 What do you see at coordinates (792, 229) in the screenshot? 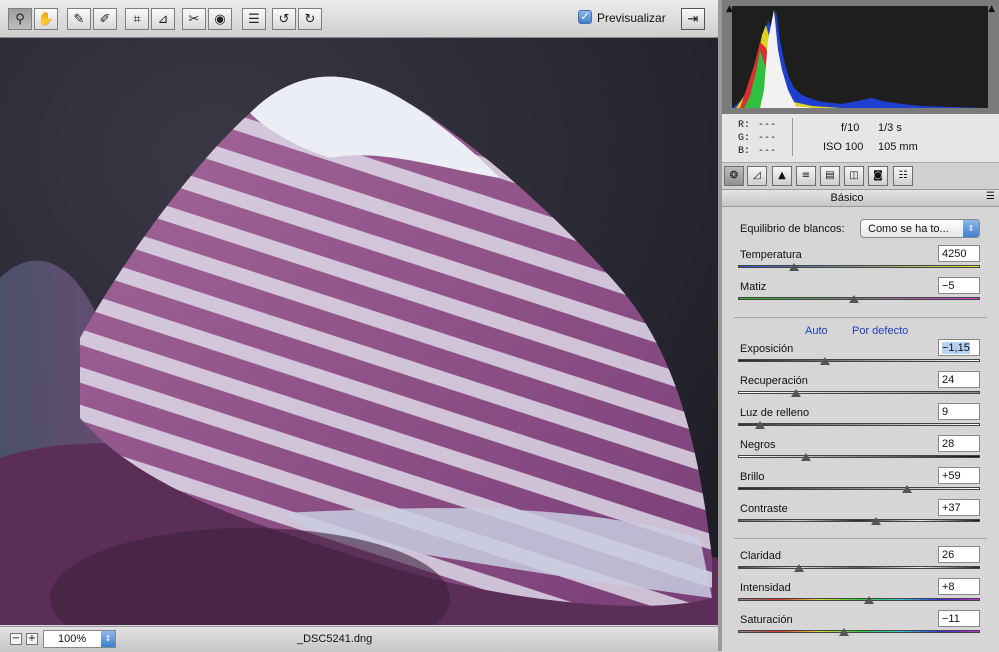
I see `white-balance-label: Equilibrio de blancos:` at bounding box center [792, 229].